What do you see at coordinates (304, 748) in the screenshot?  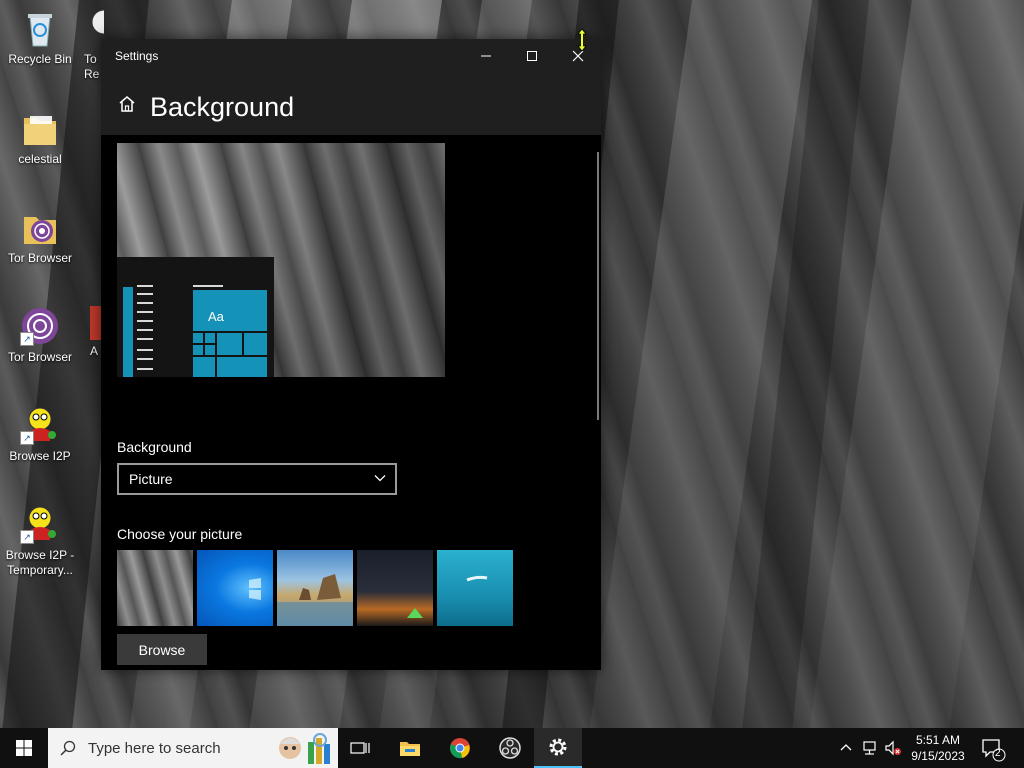 I see `search-highlight-icon` at bounding box center [304, 748].